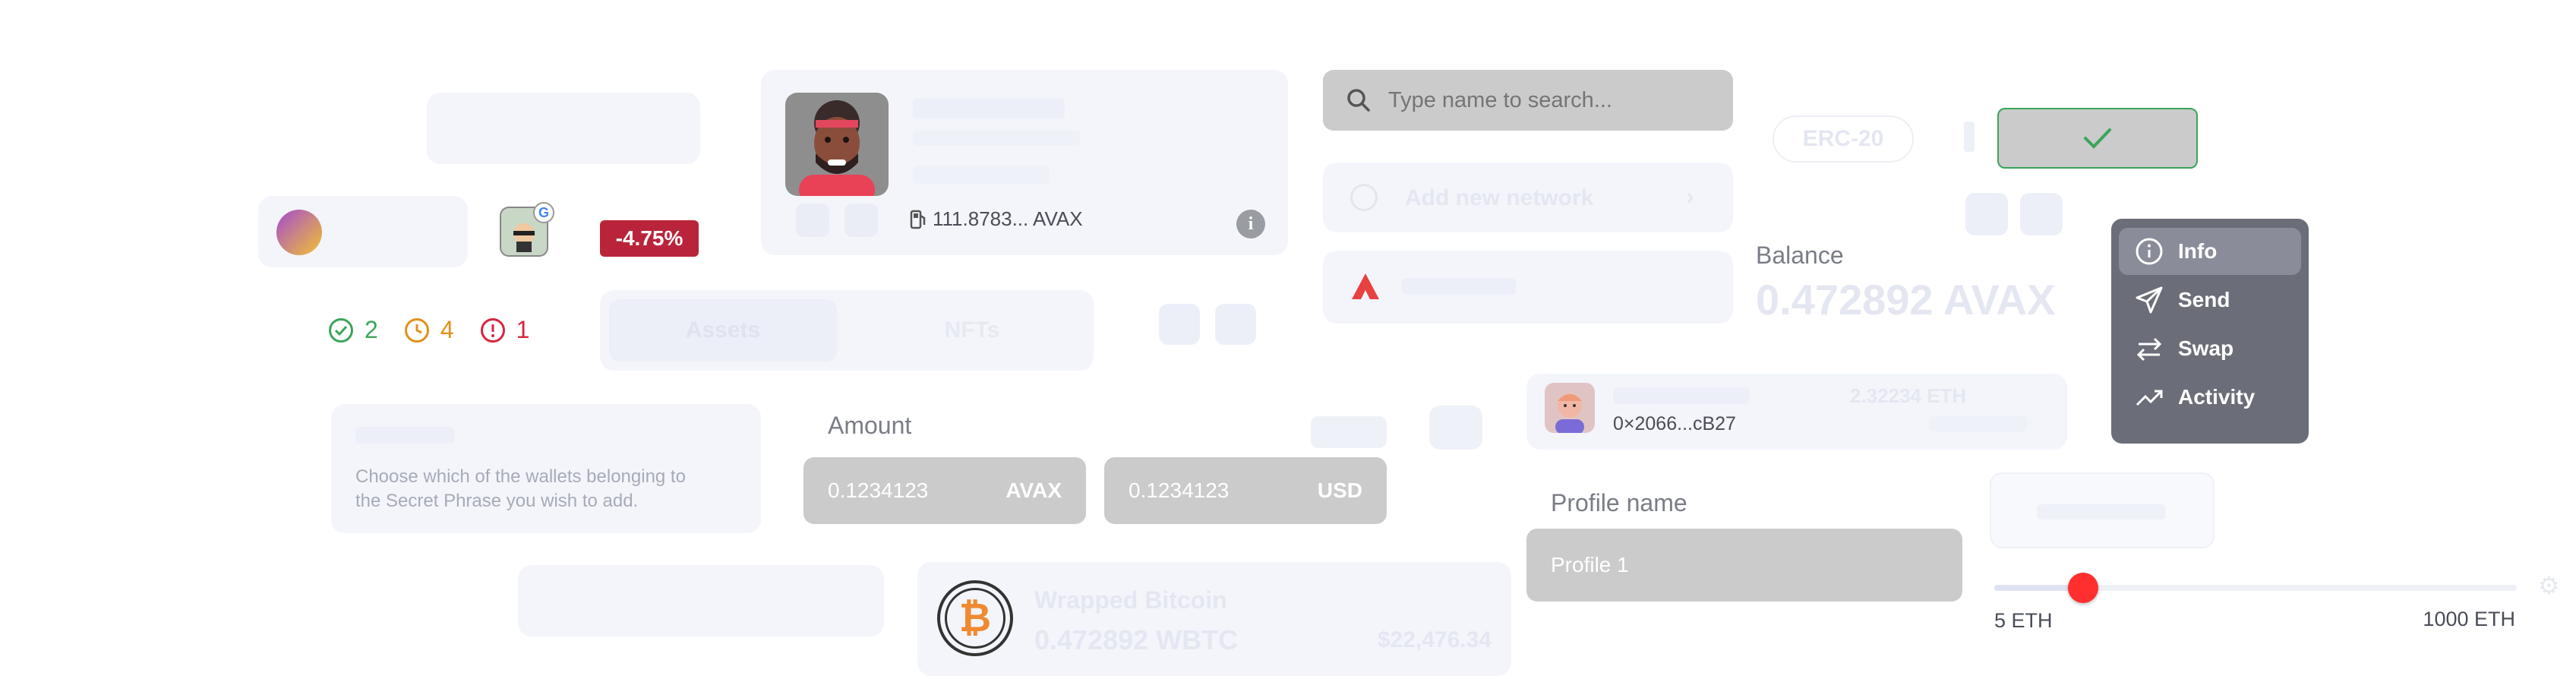 This screenshot has width=2576, height=679. What do you see at coordinates (543, 212) in the screenshot?
I see `google-icon: G` at bounding box center [543, 212].